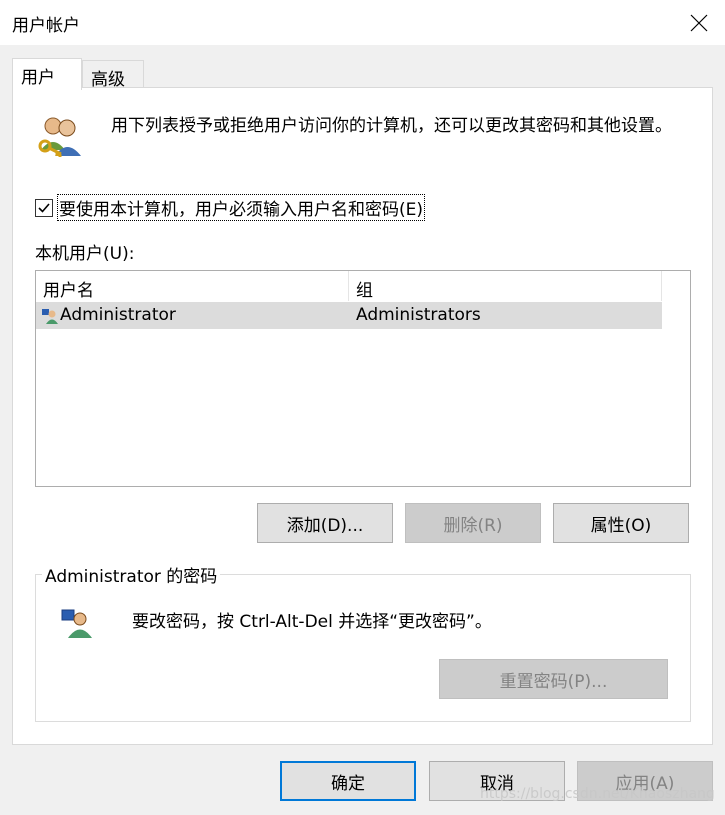 This screenshot has width=725, height=815. I want to click on users-keys-icon, so click(59, 137).